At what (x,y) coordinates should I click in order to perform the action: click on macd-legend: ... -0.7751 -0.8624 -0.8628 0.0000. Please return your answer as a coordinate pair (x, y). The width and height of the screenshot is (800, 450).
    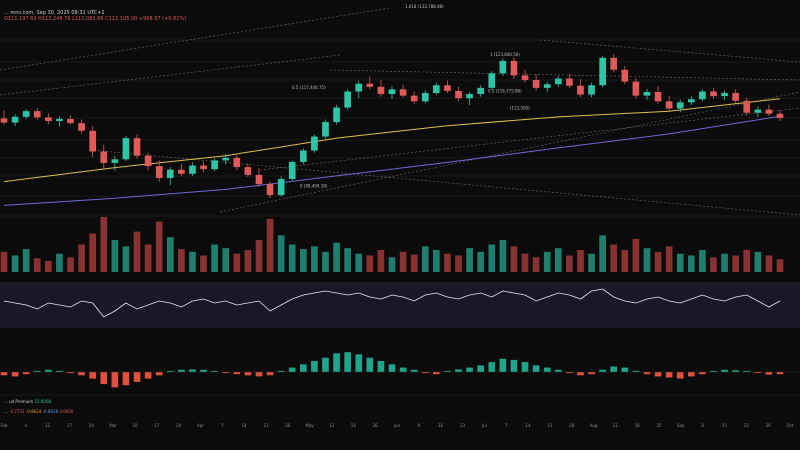
    Looking at the image, I should click on (38, 411).